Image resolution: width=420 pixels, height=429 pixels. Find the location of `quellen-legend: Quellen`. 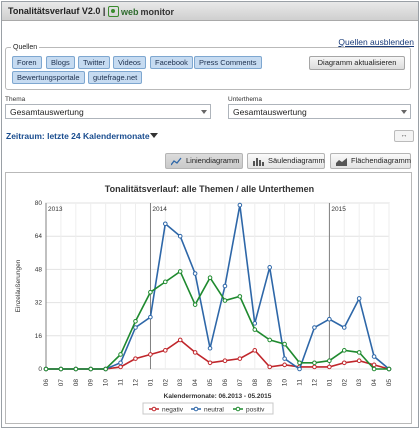

quellen-legend: Quellen is located at coordinates (25, 47).